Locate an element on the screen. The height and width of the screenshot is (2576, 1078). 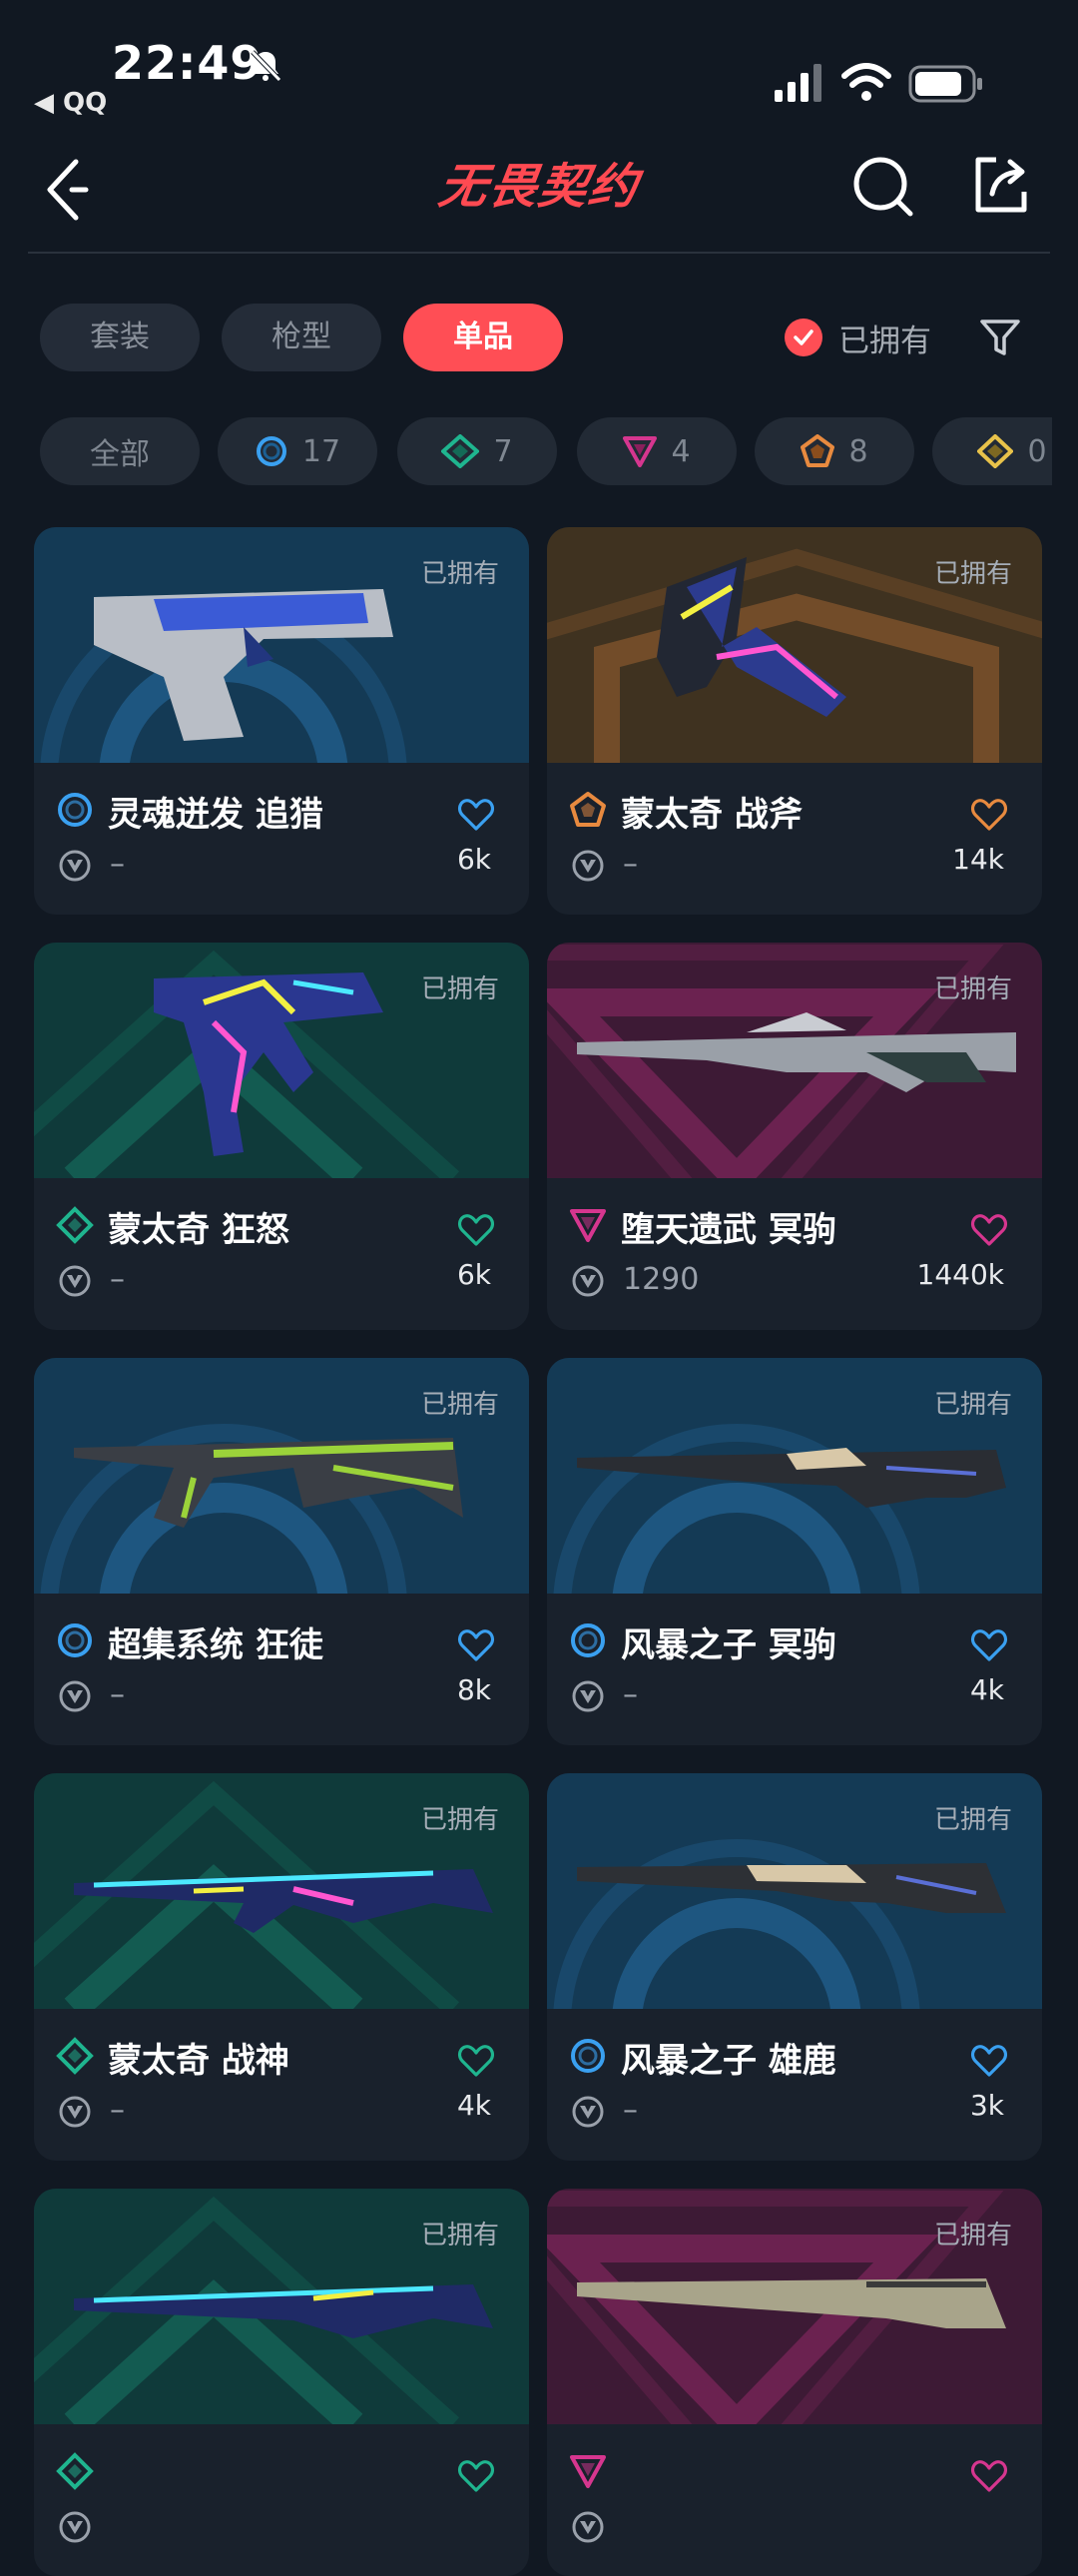
app-logo: 无畏契约 is located at coordinates (539, 187).